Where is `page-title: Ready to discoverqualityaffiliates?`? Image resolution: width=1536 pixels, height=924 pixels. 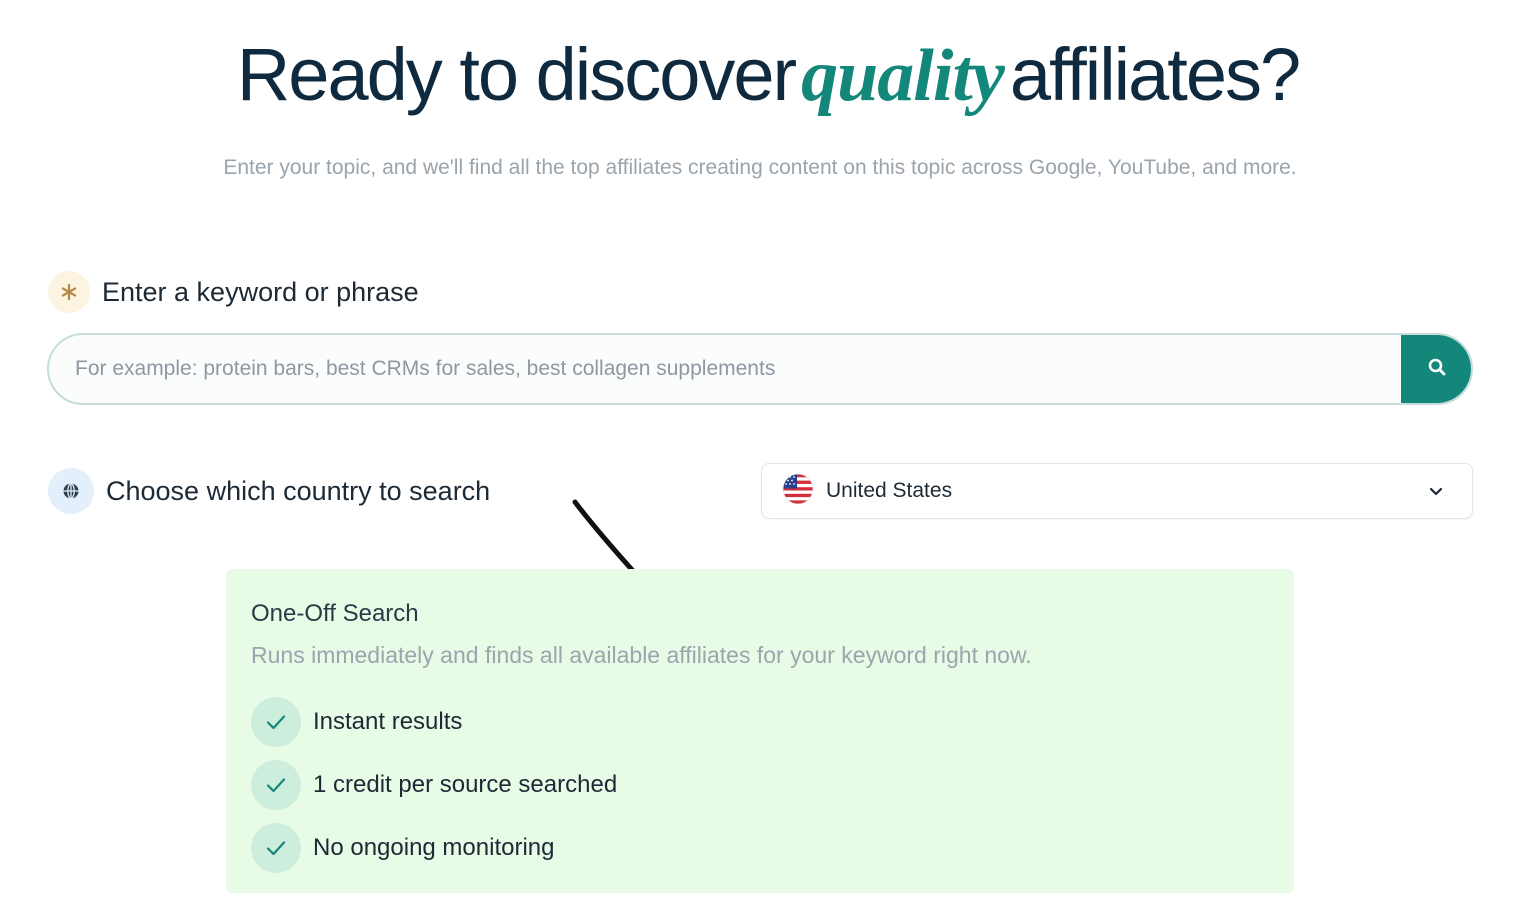
page-title: Ready to discoverqualityaffiliates? is located at coordinates (768, 75).